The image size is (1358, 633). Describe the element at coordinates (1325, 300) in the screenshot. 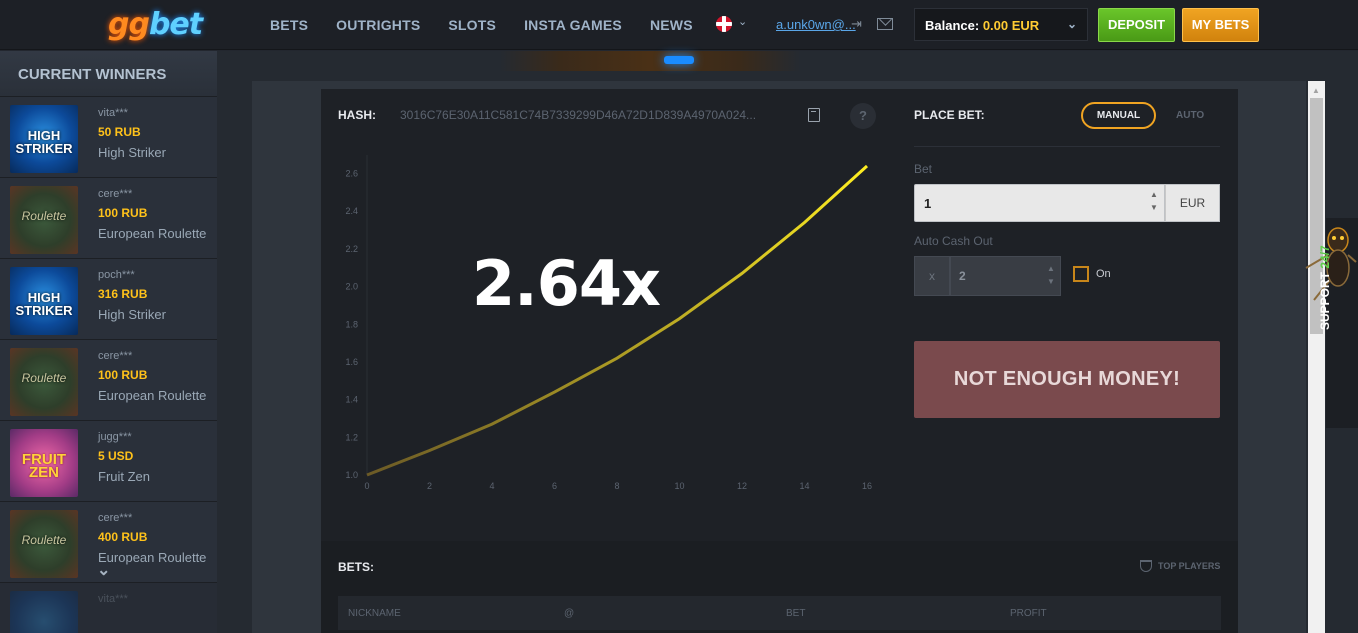

I see `support-text: SUPPORT` at that location.